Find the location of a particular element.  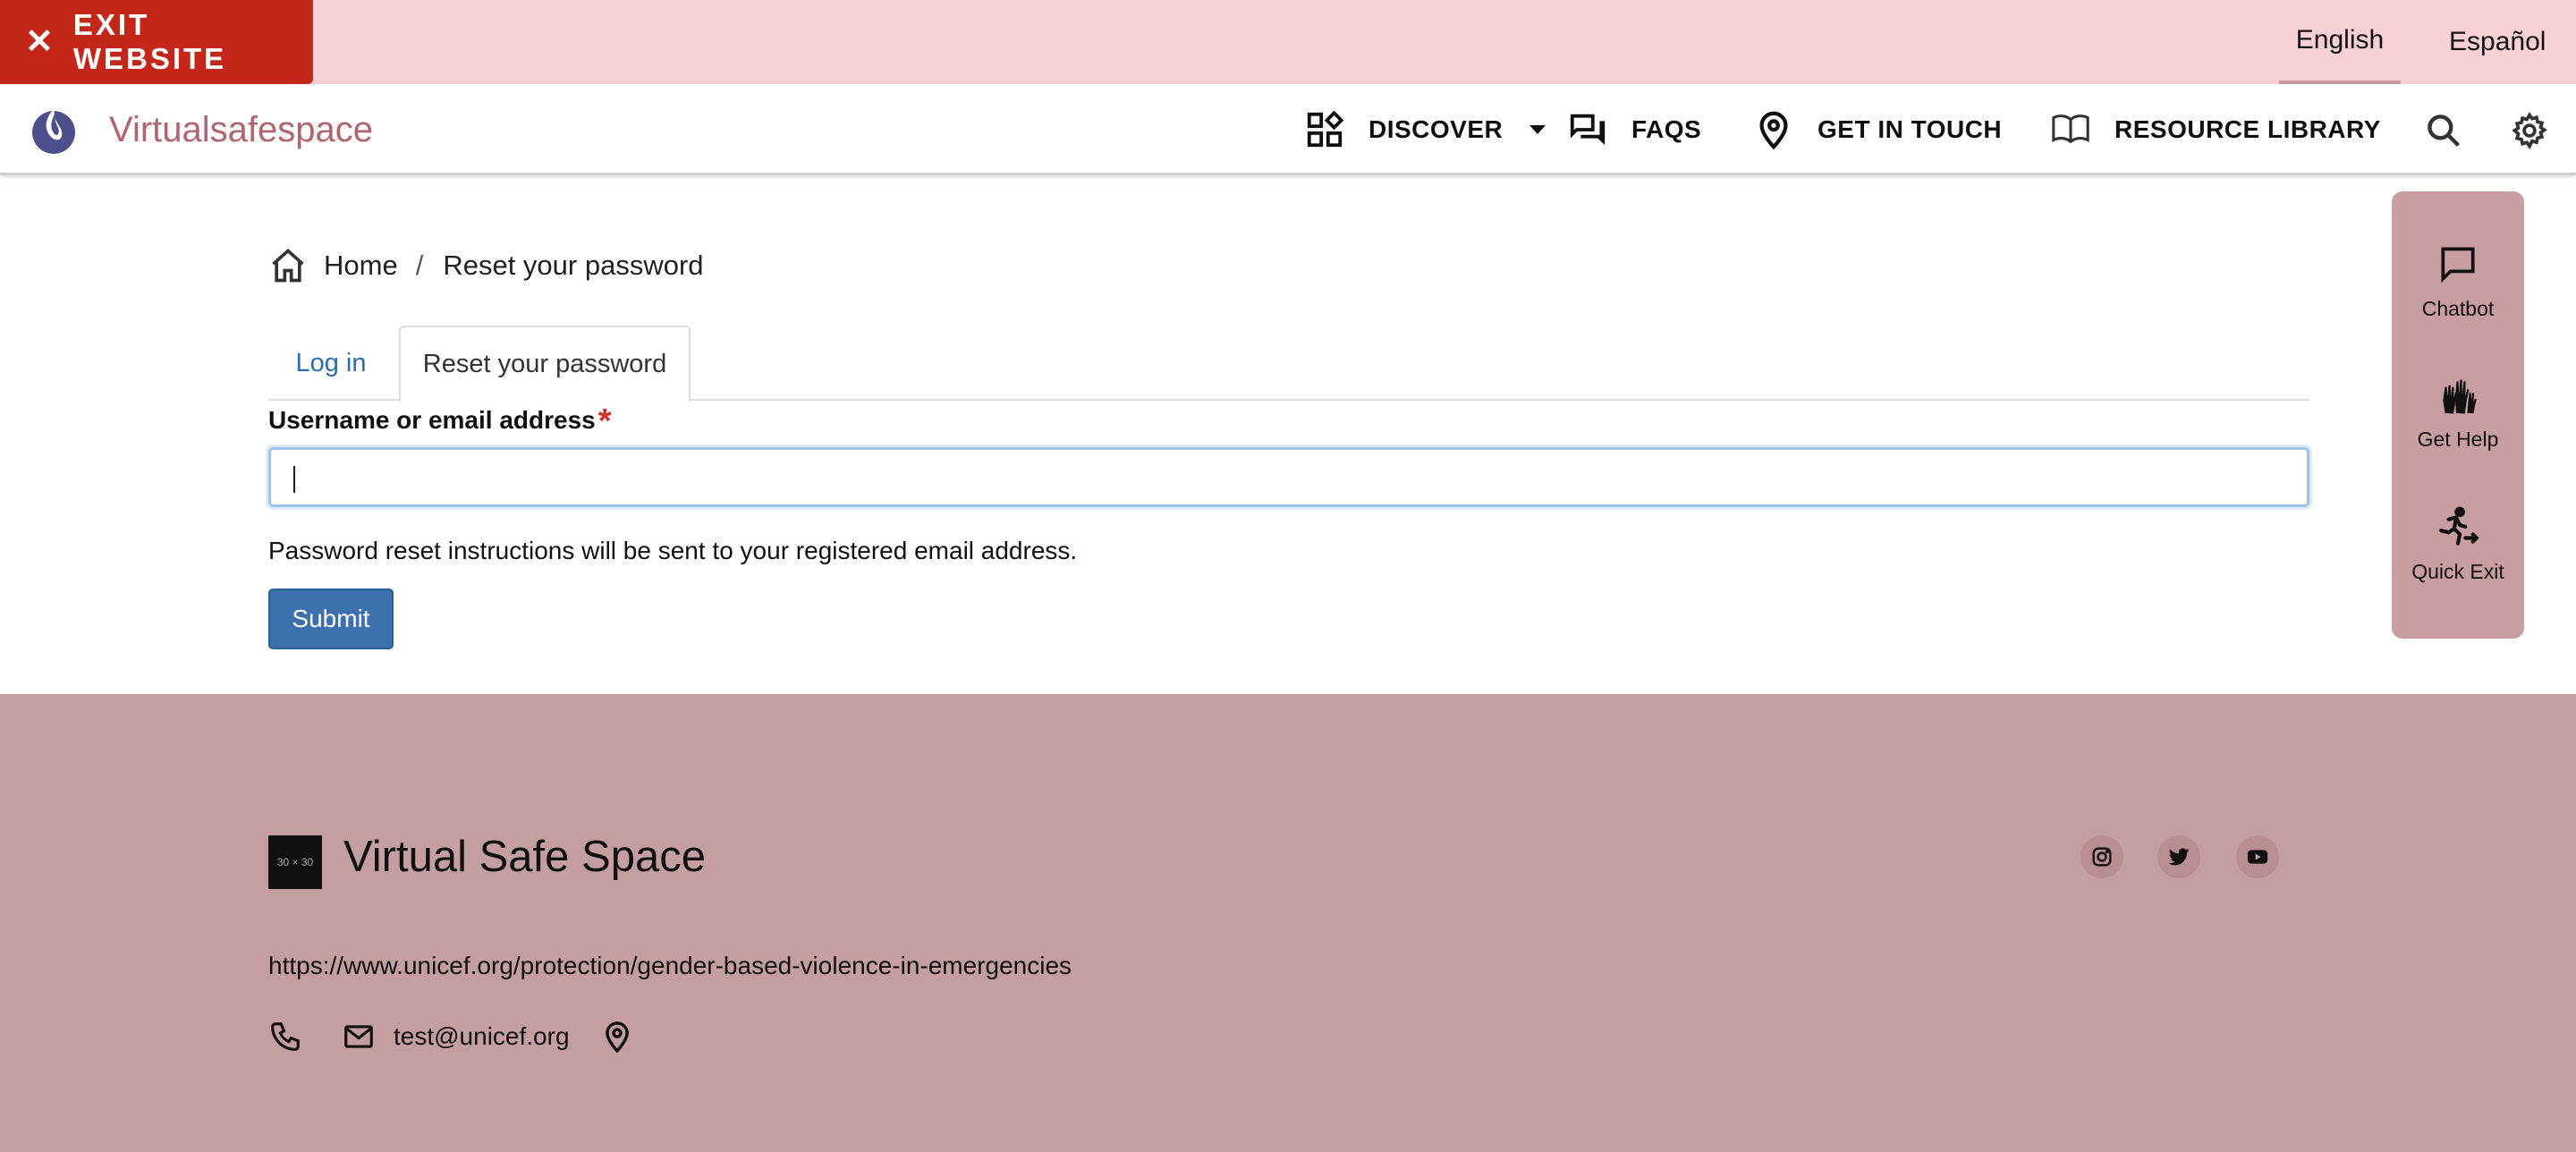

raised-hands-icon is located at coordinates (2460, 396).